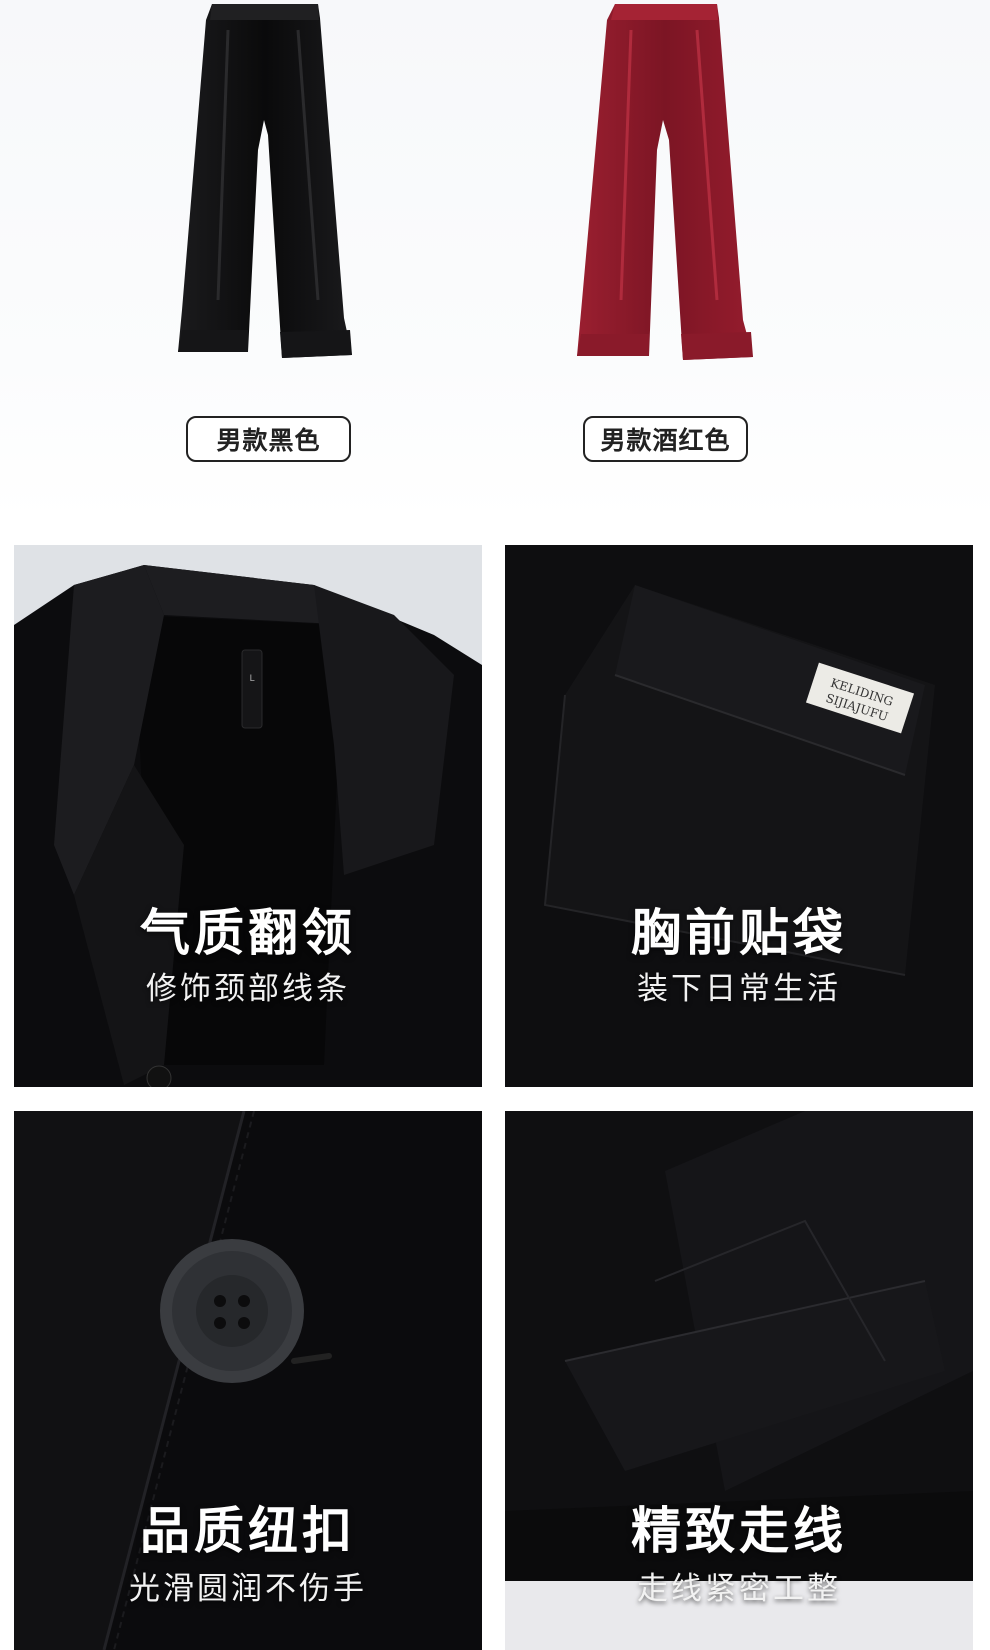 This screenshot has width=990, height=1650. Describe the element at coordinates (251, 679) in the screenshot. I see `collar-tag-size: L` at that location.